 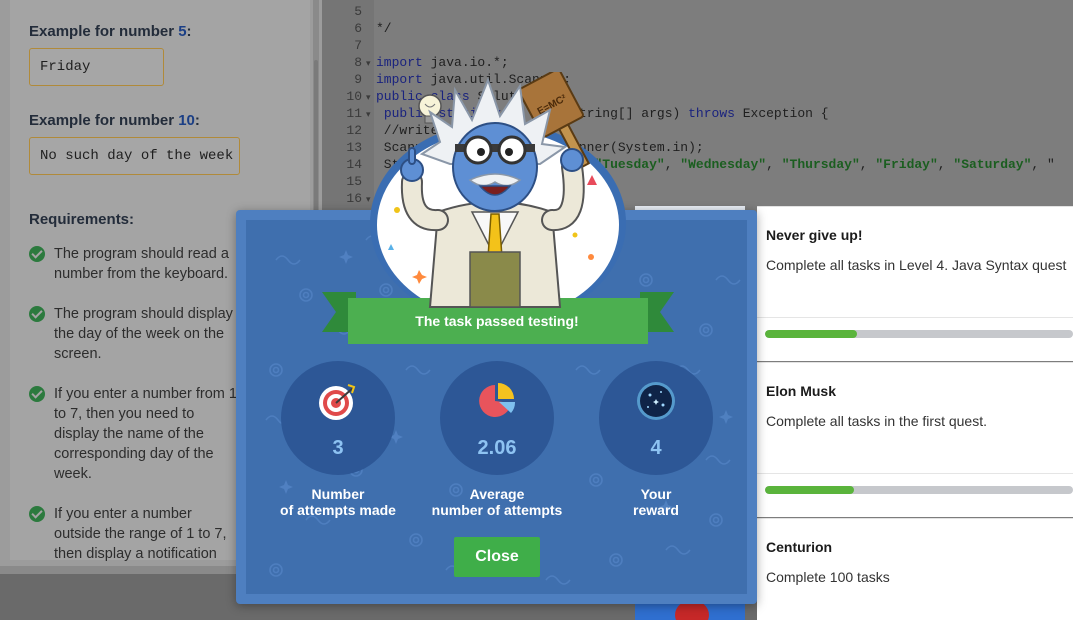 I want to click on code-line: 6 */, so click(x=357, y=29).